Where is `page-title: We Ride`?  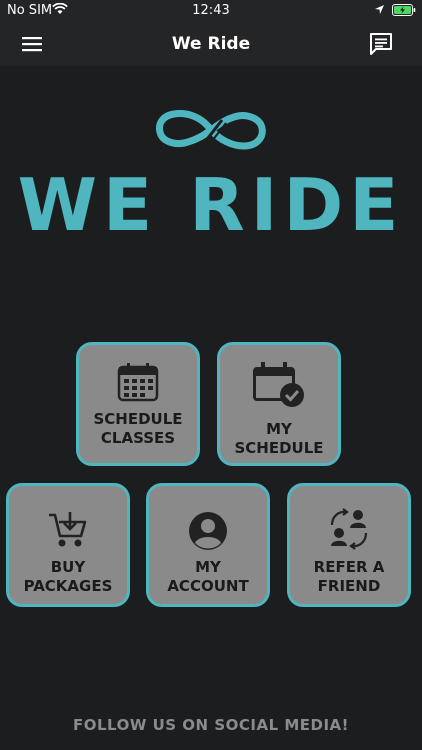 page-title: We Ride is located at coordinates (211, 44).